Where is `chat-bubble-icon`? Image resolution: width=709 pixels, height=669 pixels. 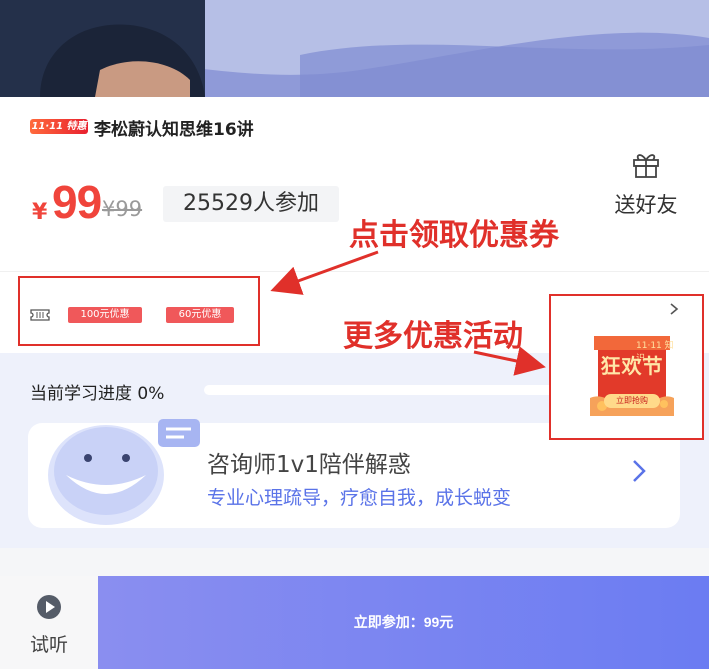
chat-bubble-icon is located at coordinates (179, 433).